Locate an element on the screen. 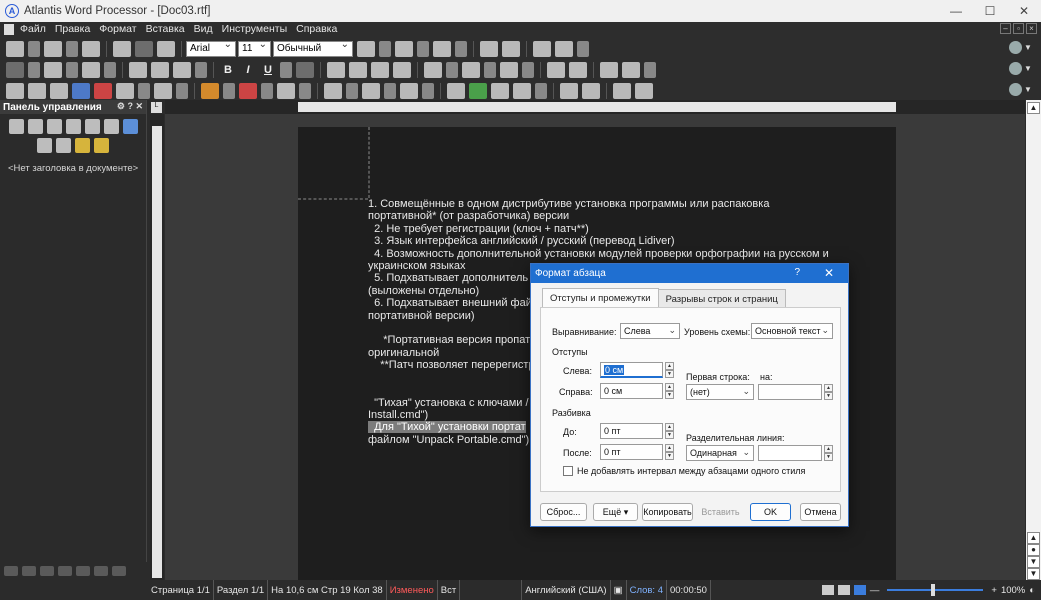 Image resolution: width=1041 pixels, height=600 pixels. demote-icon is located at coordinates (65, 571).